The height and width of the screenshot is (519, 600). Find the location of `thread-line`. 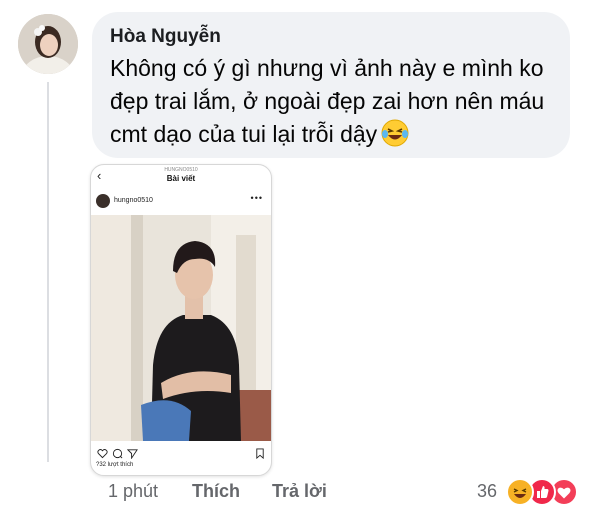

thread-line is located at coordinates (48, 272).